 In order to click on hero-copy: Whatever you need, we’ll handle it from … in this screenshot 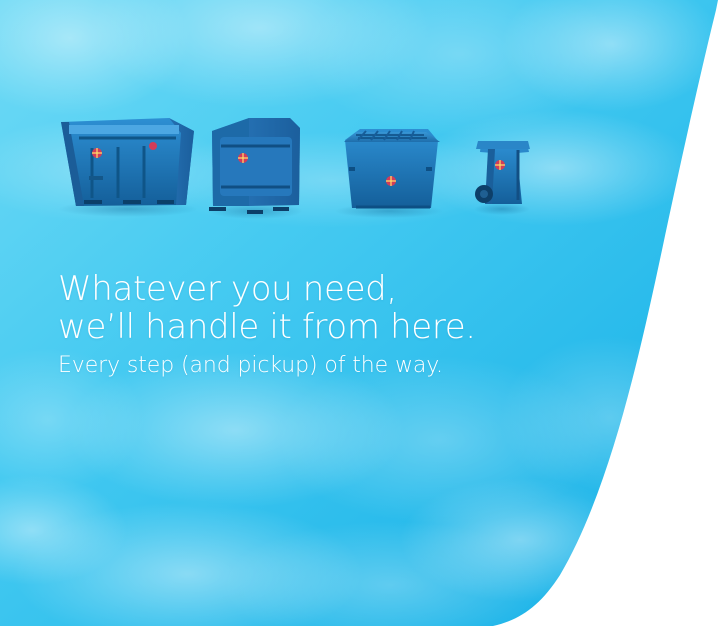, I will do `click(328, 325)`.